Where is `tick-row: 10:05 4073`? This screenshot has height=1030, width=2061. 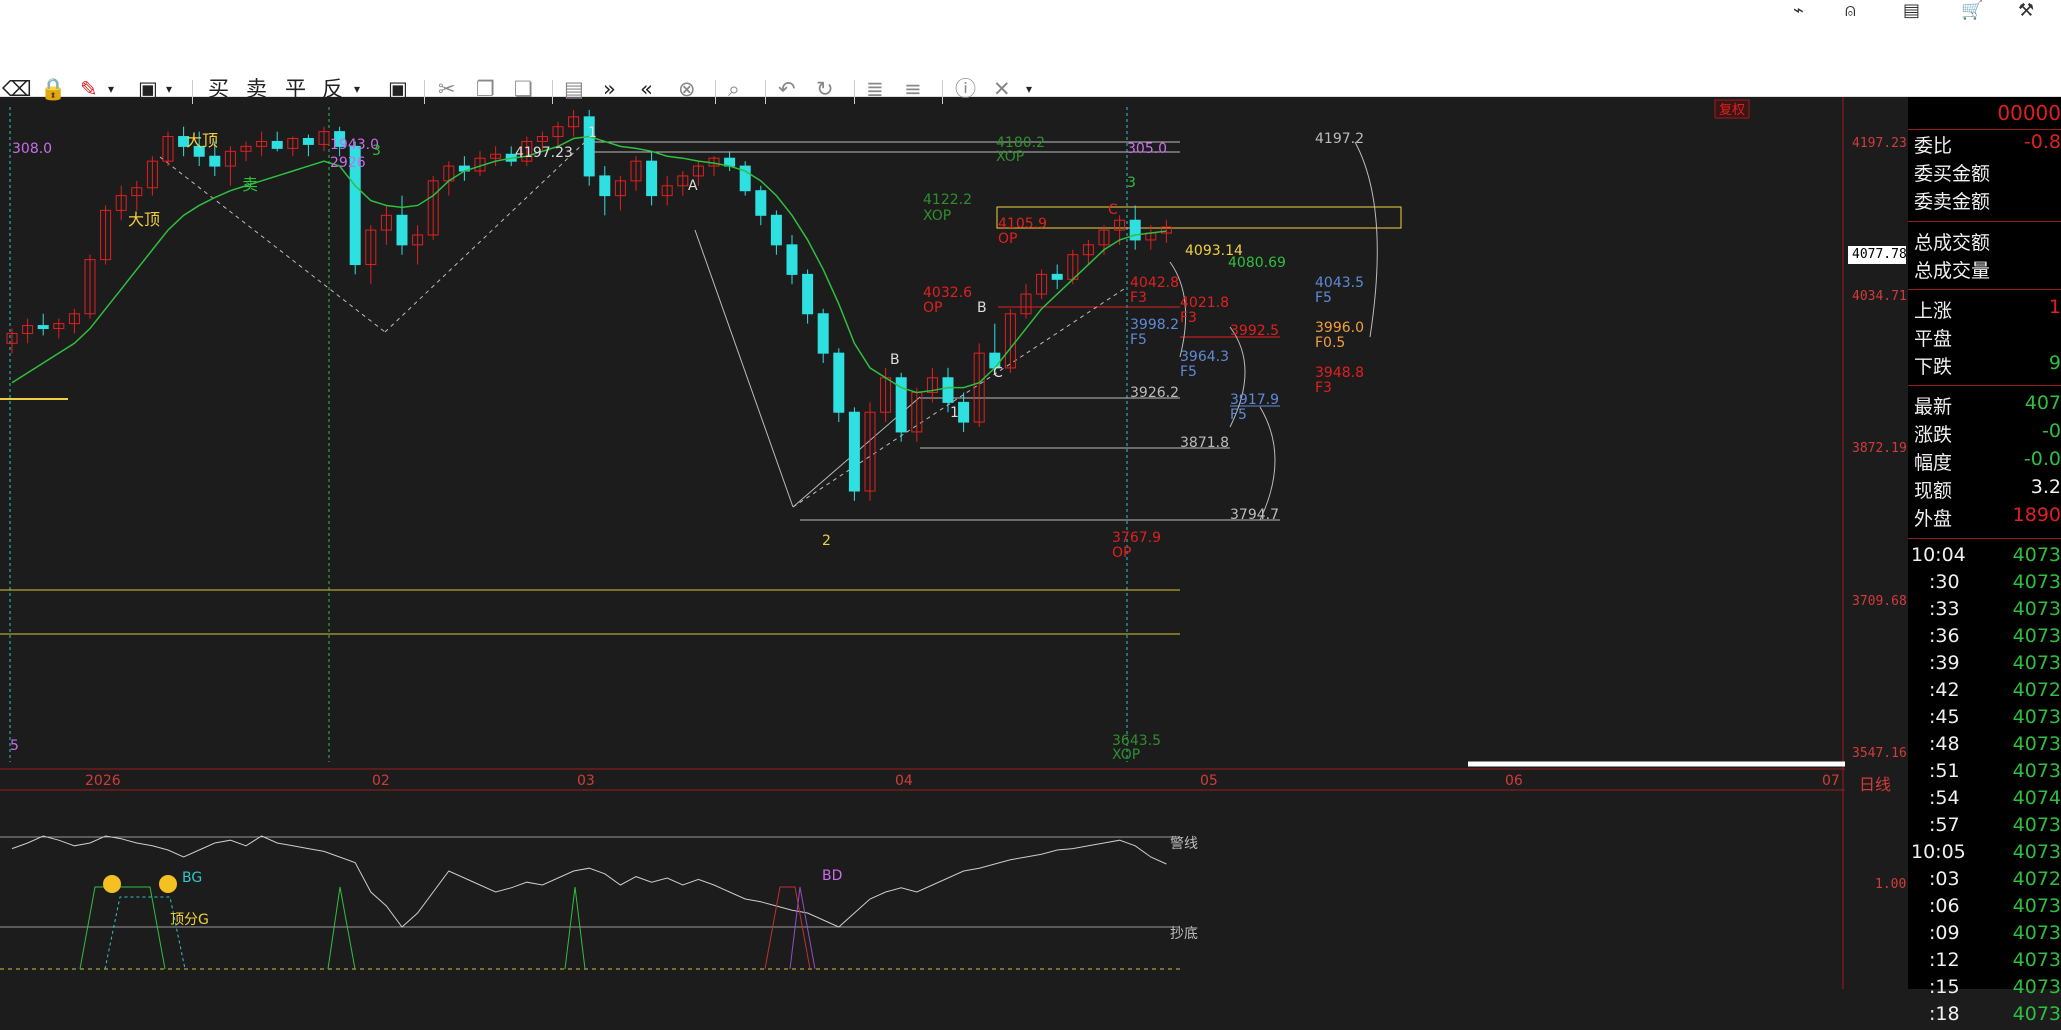
tick-row: 10:05 4073 is located at coordinates (1984, 854).